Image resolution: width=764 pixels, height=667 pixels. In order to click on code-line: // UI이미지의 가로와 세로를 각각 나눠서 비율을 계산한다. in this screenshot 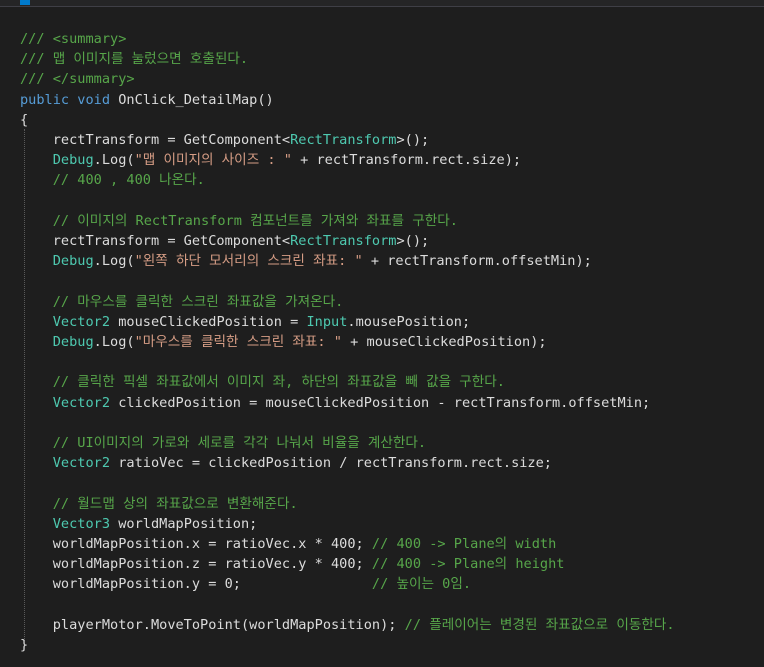, I will do `click(223, 443)`.